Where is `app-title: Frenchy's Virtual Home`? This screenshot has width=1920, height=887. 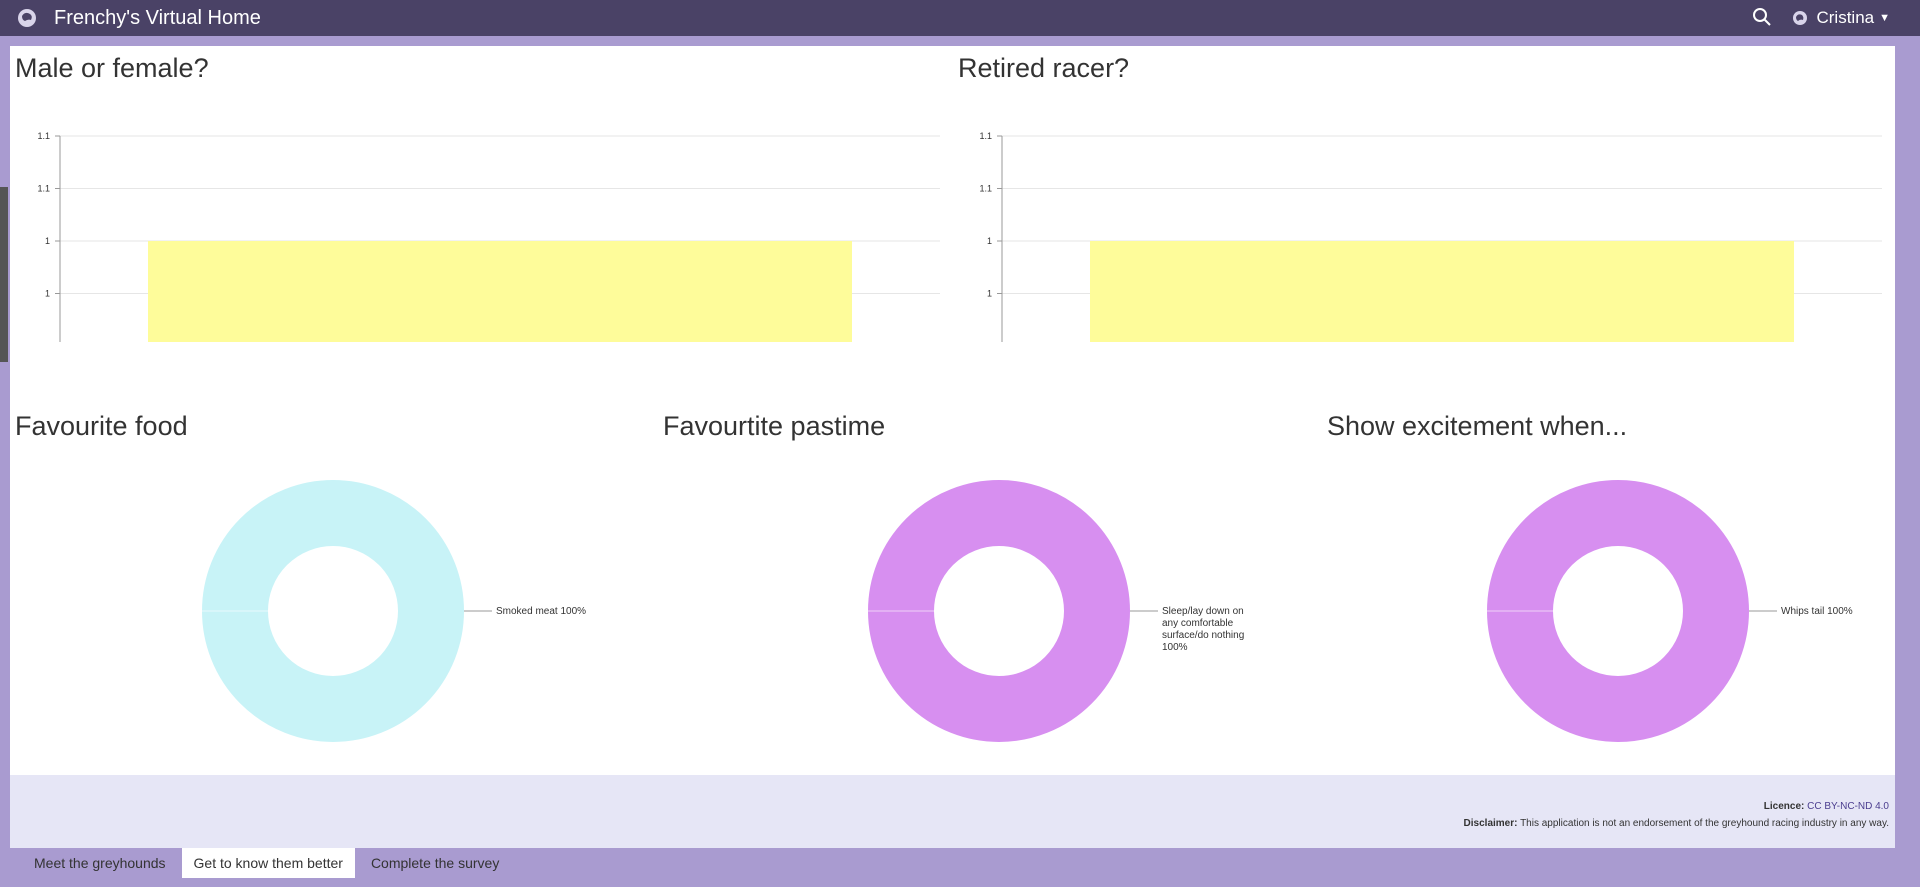
app-title: Frenchy's Virtual Home is located at coordinates (157, 18).